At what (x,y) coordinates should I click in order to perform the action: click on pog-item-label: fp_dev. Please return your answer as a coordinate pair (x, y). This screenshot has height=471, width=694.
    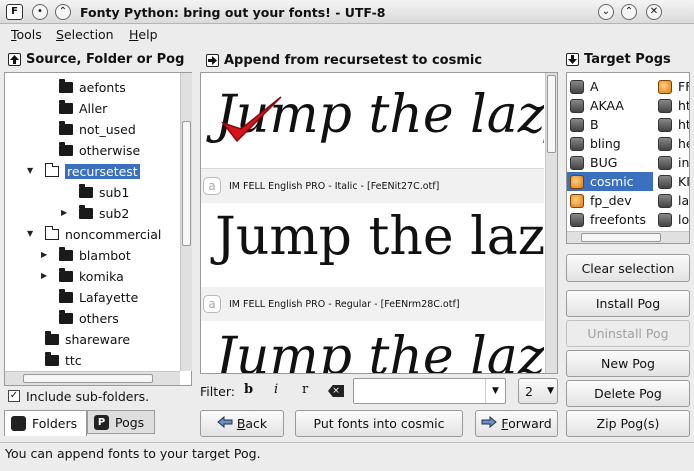
    Looking at the image, I should click on (611, 200).